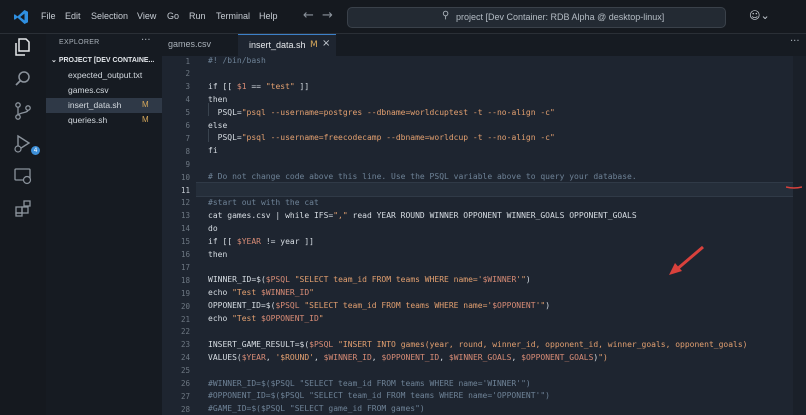  What do you see at coordinates (21, 17) in the screenshot?
I see `vscode-logo-icon` at bounding box center [21, 17].